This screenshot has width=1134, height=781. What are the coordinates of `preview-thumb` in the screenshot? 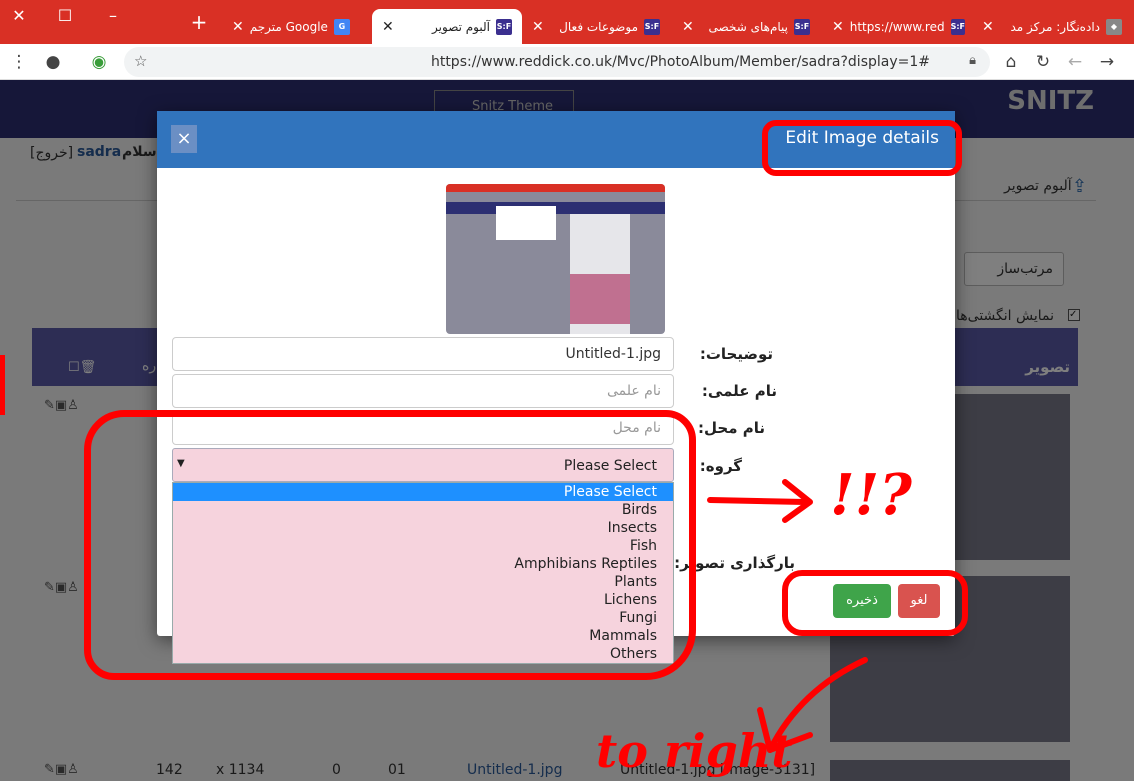 It's located at (600, 299).